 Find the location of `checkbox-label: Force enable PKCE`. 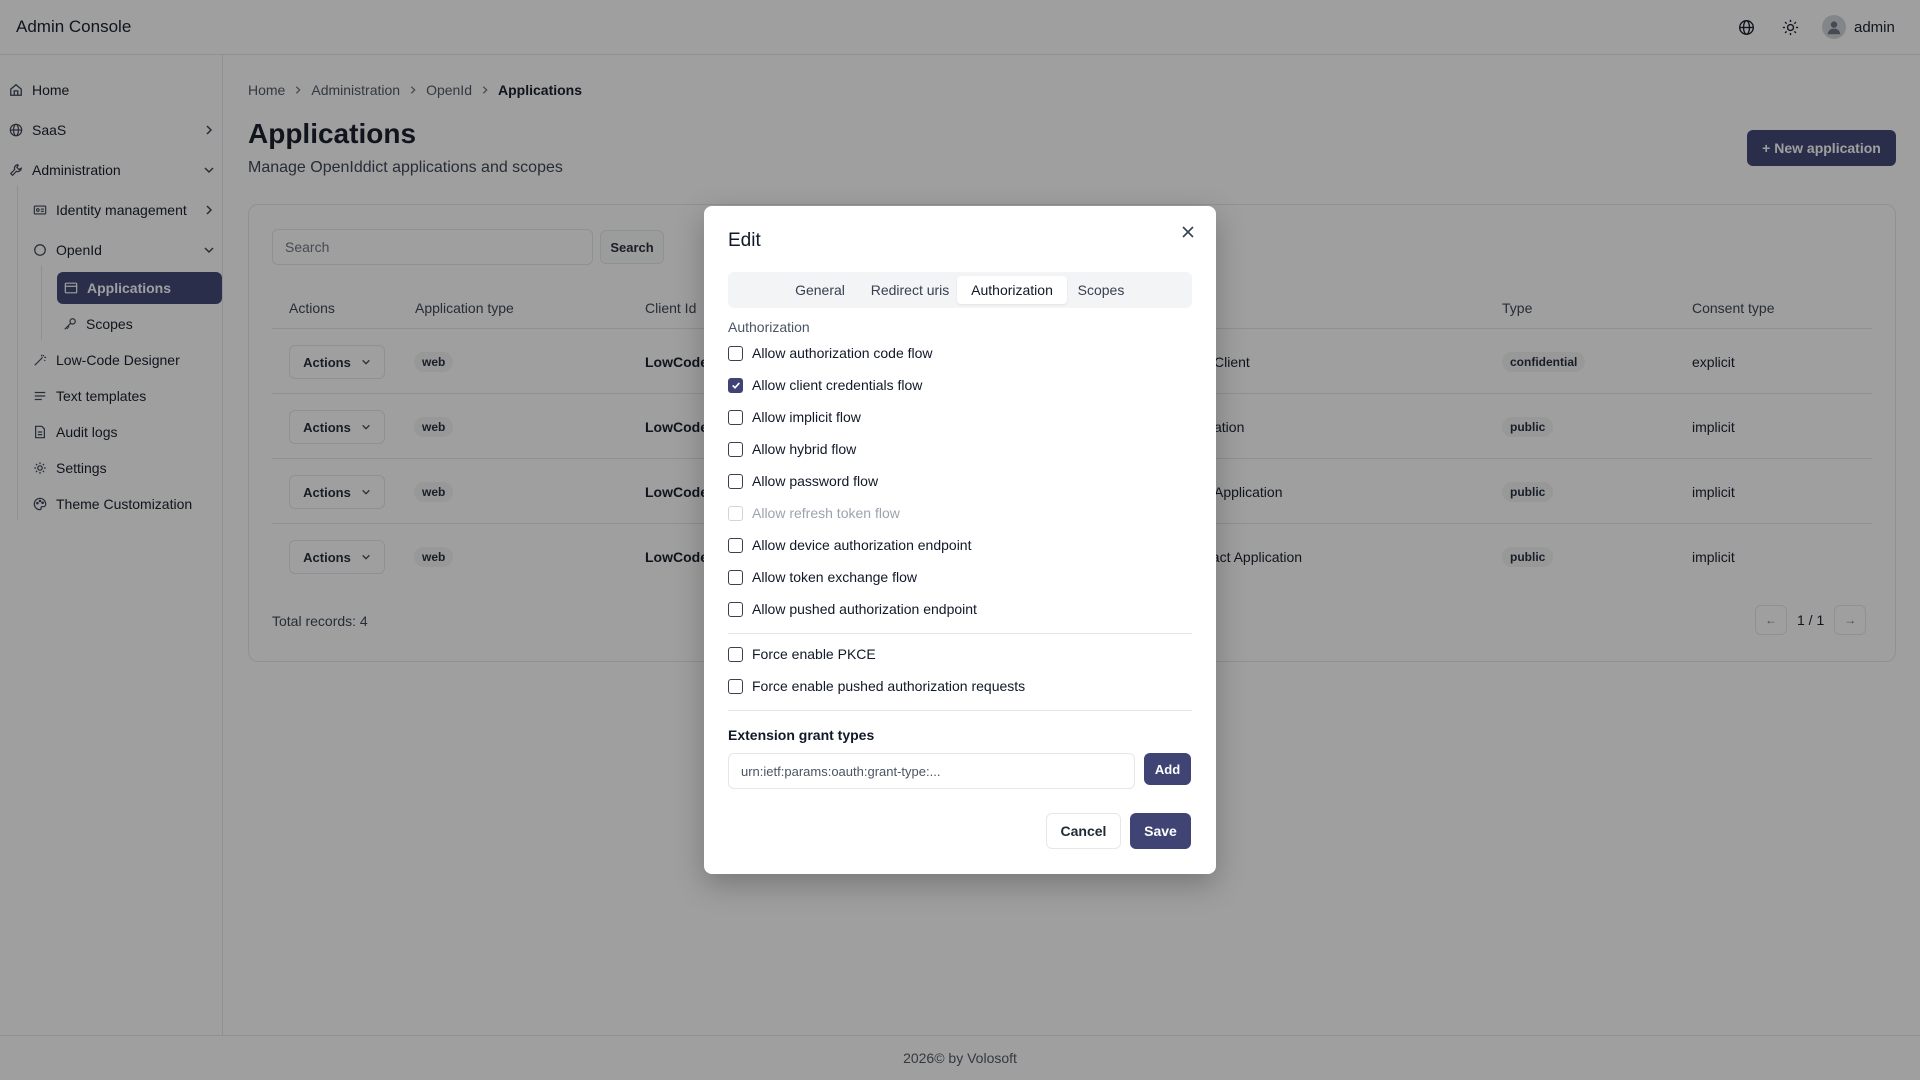

checkbox-label: Force enable PKCE is located at coordinates (814, 654).